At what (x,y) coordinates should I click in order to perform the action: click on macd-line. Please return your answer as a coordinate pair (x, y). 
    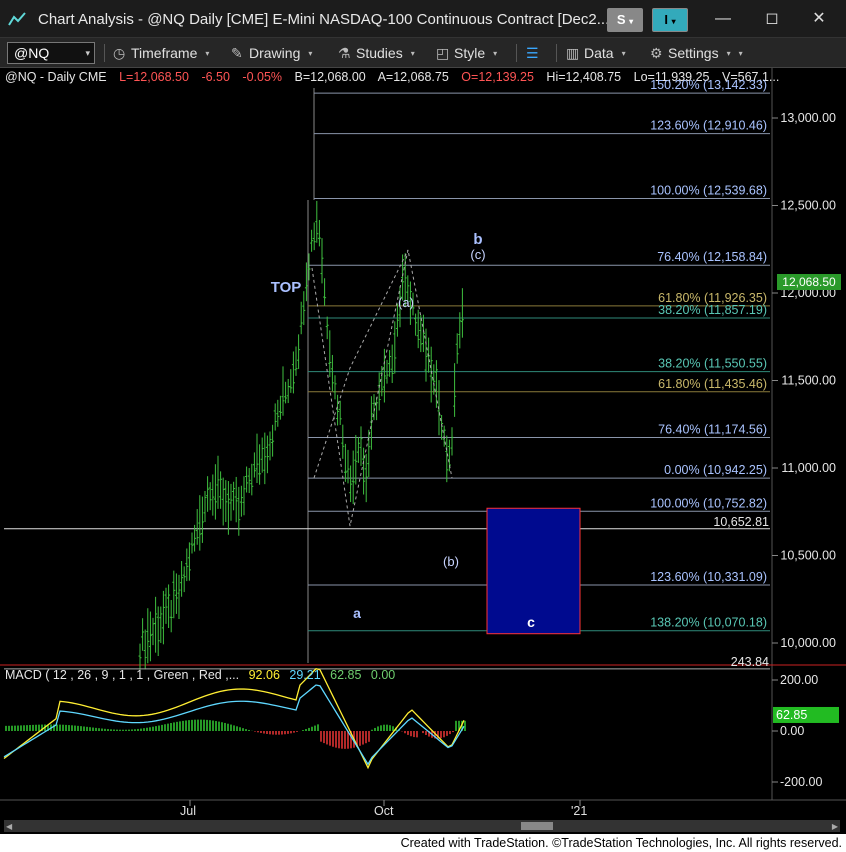
    Looking at the image, I should click on (234, 719).